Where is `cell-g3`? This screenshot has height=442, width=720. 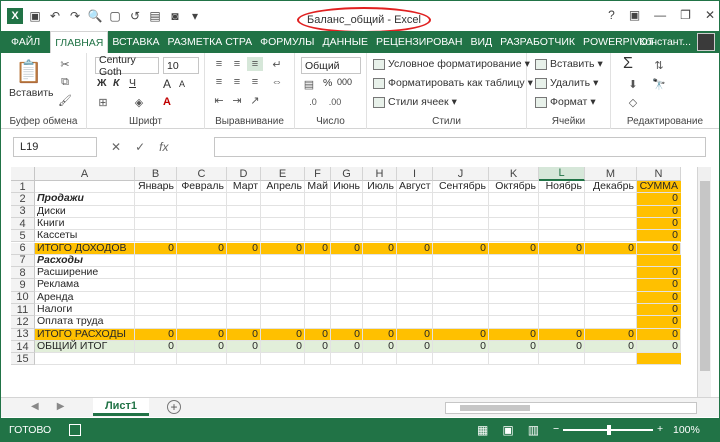
cell-g3 is located at coordinates (347, 211).